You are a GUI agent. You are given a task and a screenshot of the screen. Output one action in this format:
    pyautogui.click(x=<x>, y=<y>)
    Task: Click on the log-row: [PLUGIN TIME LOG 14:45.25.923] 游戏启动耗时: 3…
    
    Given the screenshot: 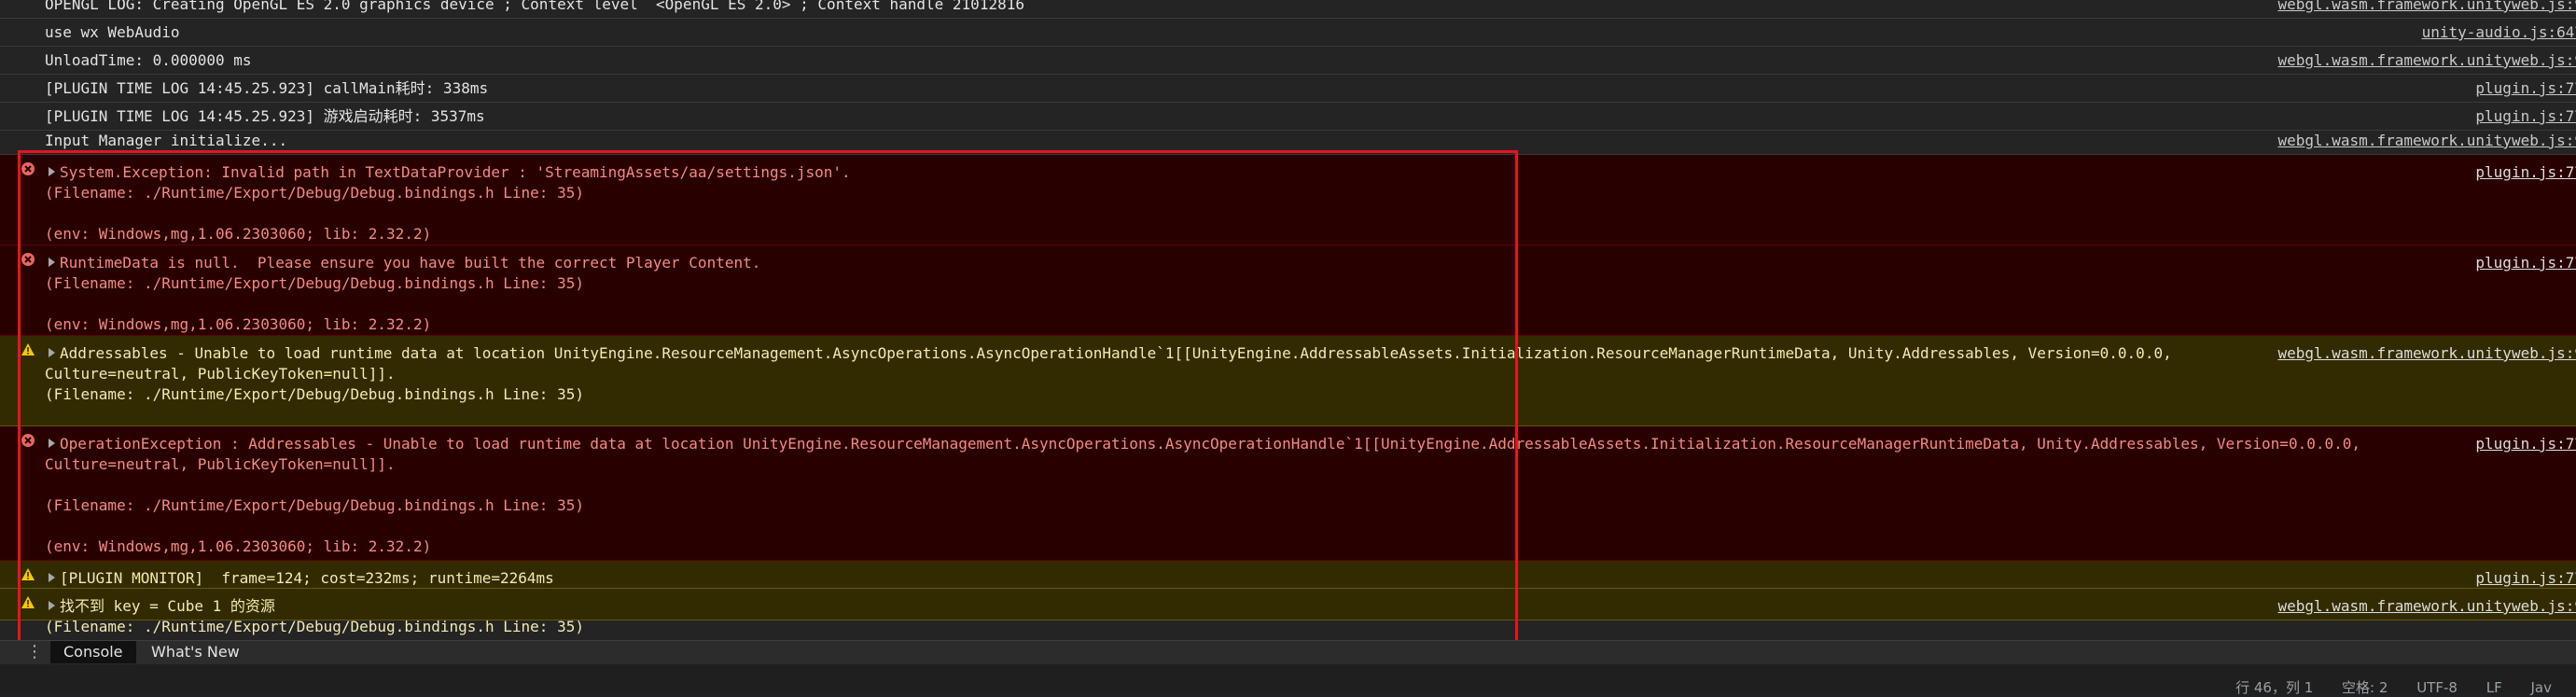 What is the action you would take?
    pyautogui.click(x=1288, y=117)
    